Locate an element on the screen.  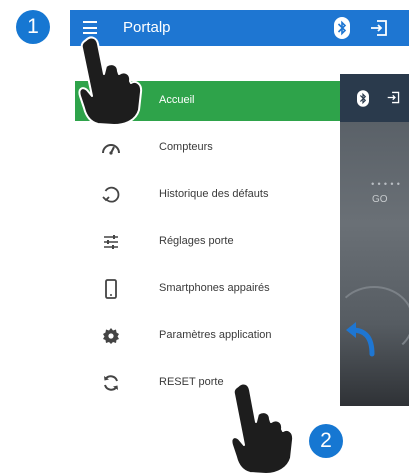
nav-item-label: Compteurs is located at coordinates (186, 147).